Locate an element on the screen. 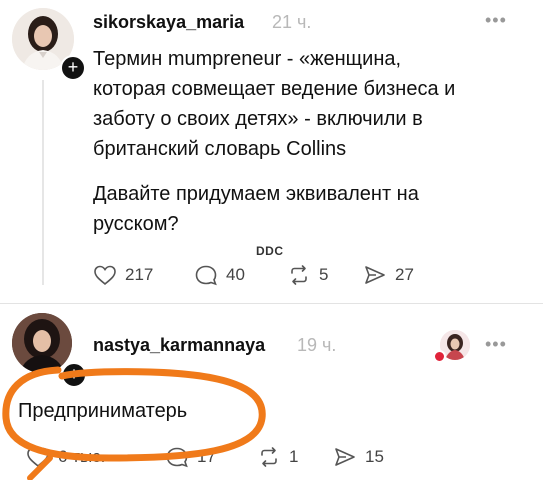 The image size is (543, 500). heart-badge-icon is located at coordinates (439, 356).